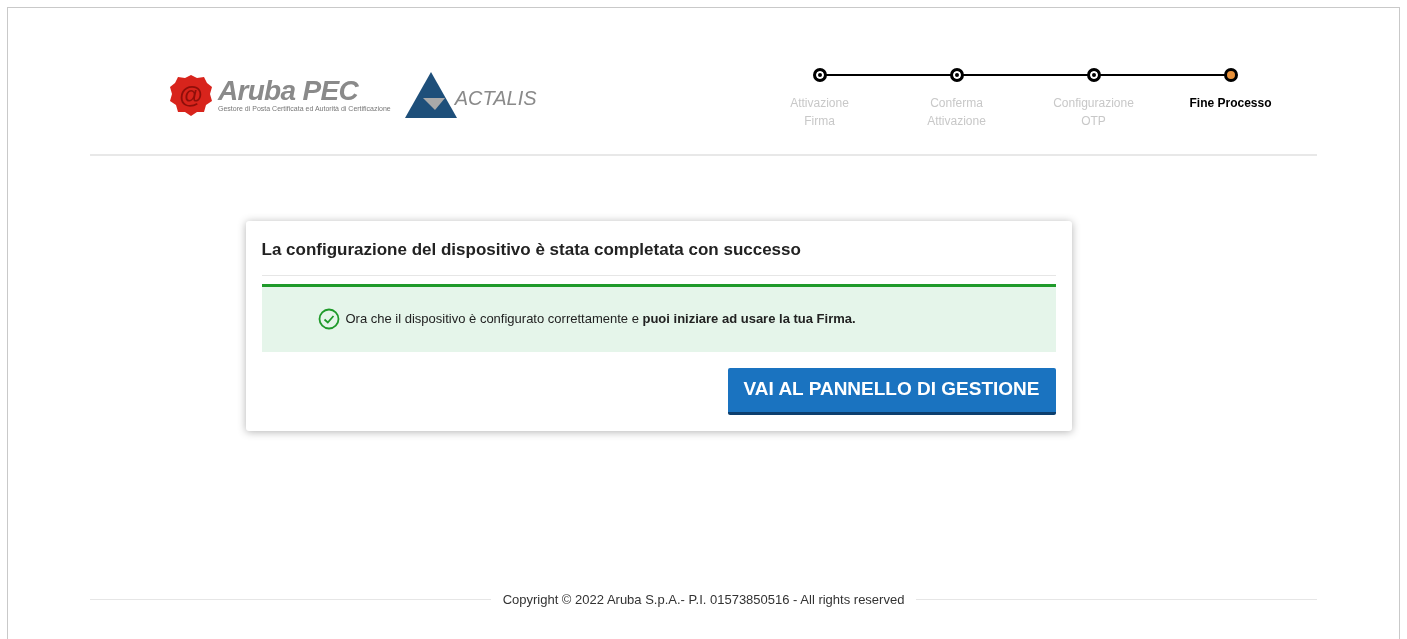 This screenshot has width=1407, height=639. What do you see at coordinates (1230, 103) in the screenshot?
I see `step-label: Fine Processo` at bounding box center [1230, 103].